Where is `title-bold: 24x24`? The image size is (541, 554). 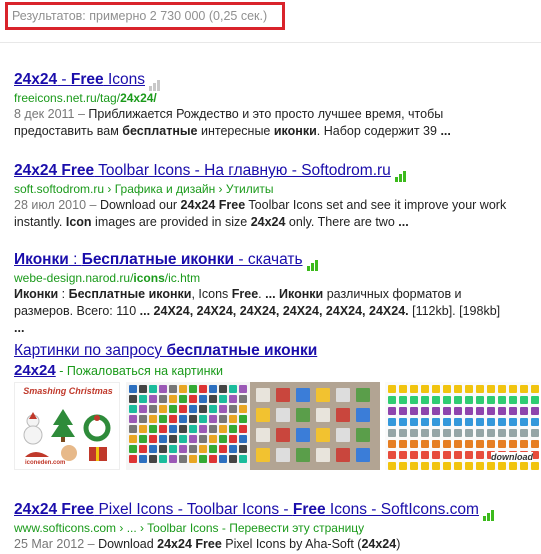 title-bold: 24x24 is located at coordinates (36, 79).